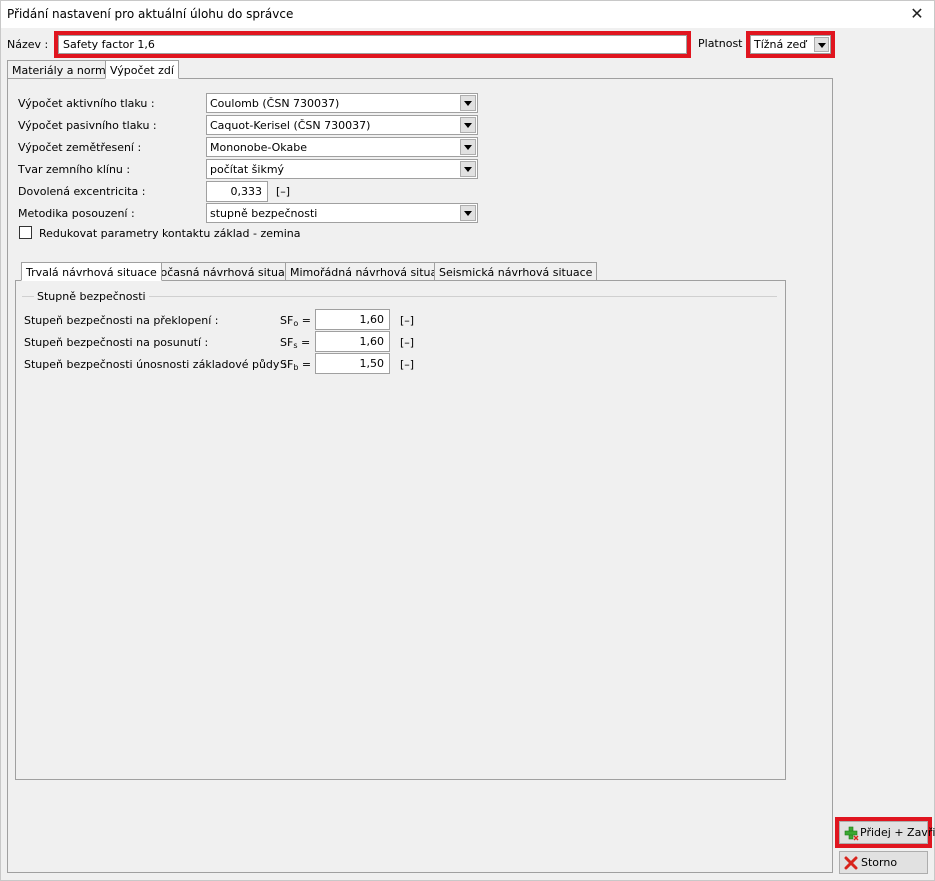 This screenshot has height=881, width=935. Describe the element at coordinates (76, 213) in the screenshot. I see `methodology-label: Metodika posouzení :` at that location.